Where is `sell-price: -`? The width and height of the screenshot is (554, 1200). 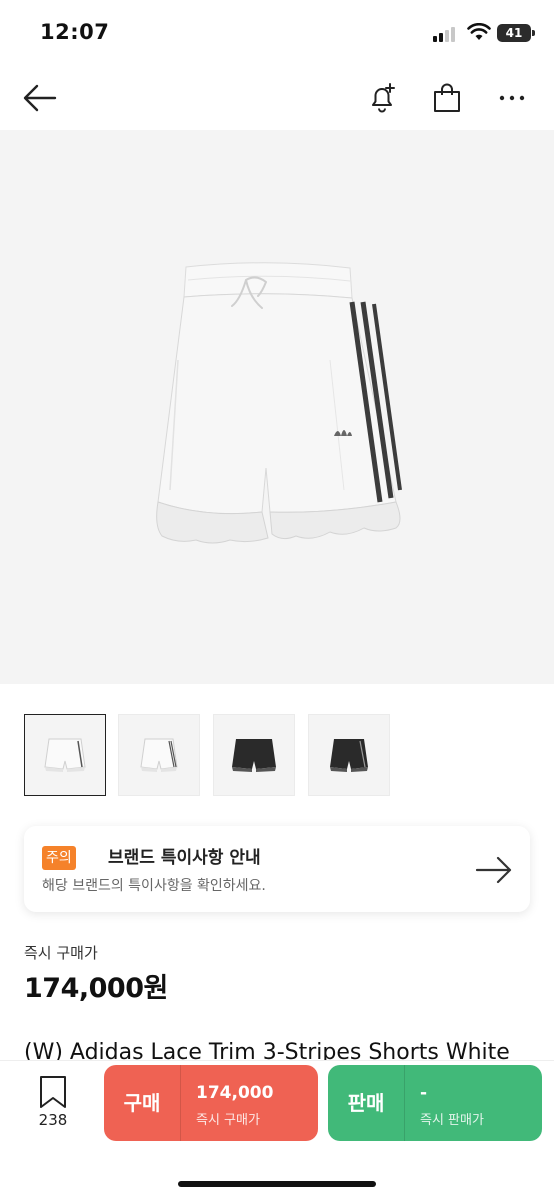 sell-price: - is located at coordinates (424, 1093).